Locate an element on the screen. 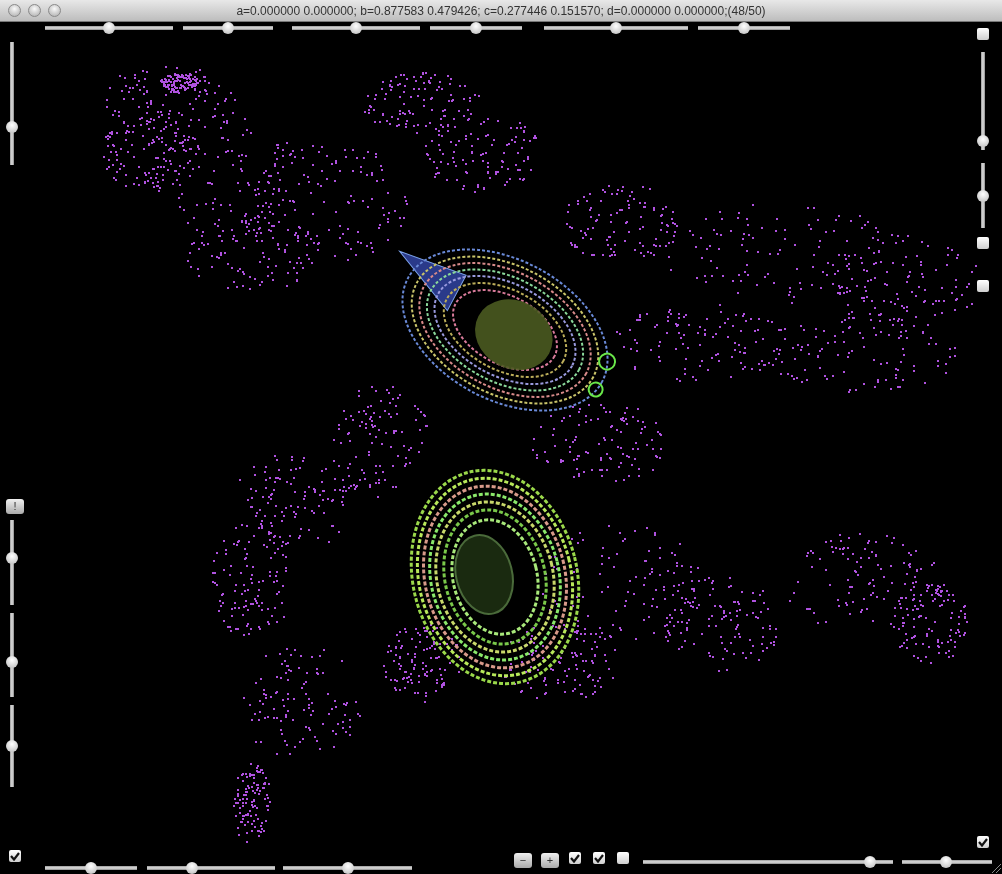  close-button is located at coordinates (14, 10).